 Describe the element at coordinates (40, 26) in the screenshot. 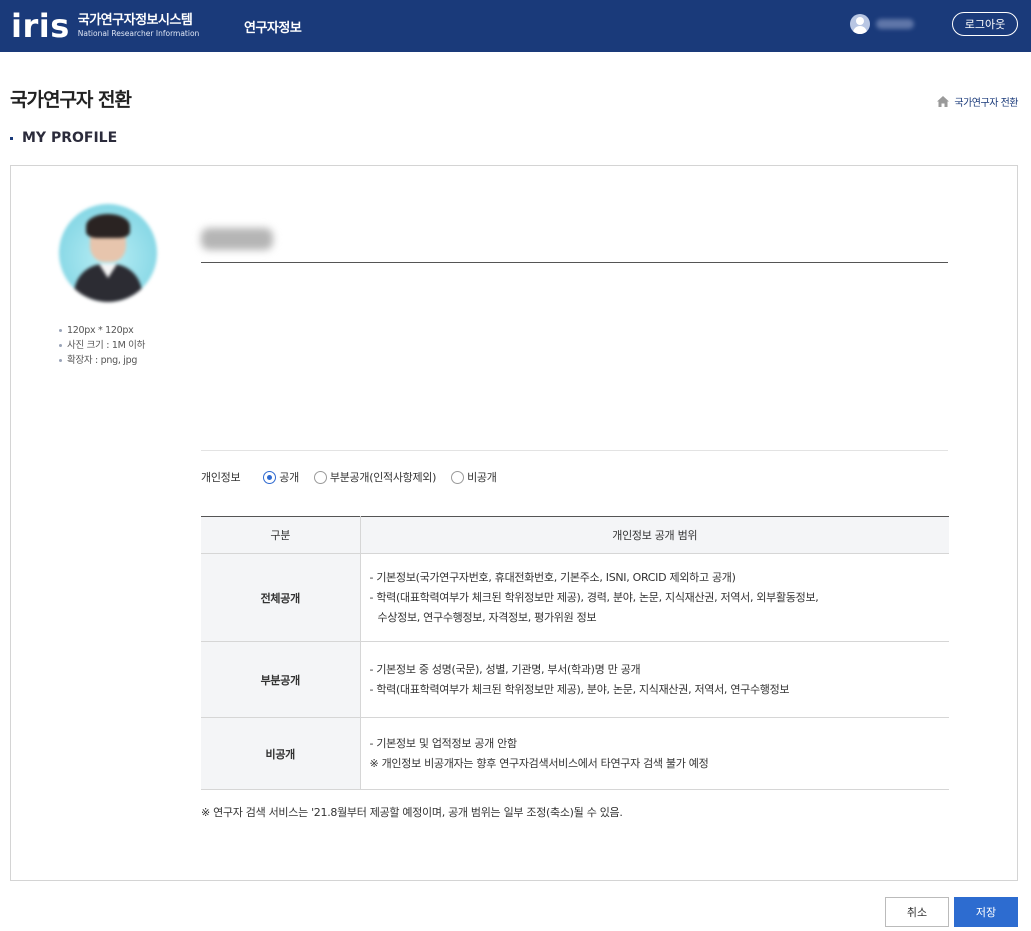

I see `logo-wordmark: iris` at that location.